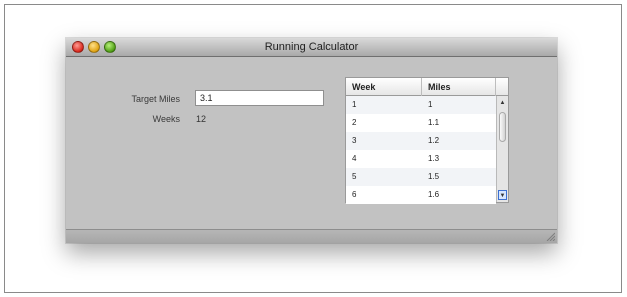 This screenshot has height=297, width=627. What do you see at coordinates (502, 149) in the screenshot?
I see `vertical-scrollbar: ▲ ▼` at bounding box center [502, 149].